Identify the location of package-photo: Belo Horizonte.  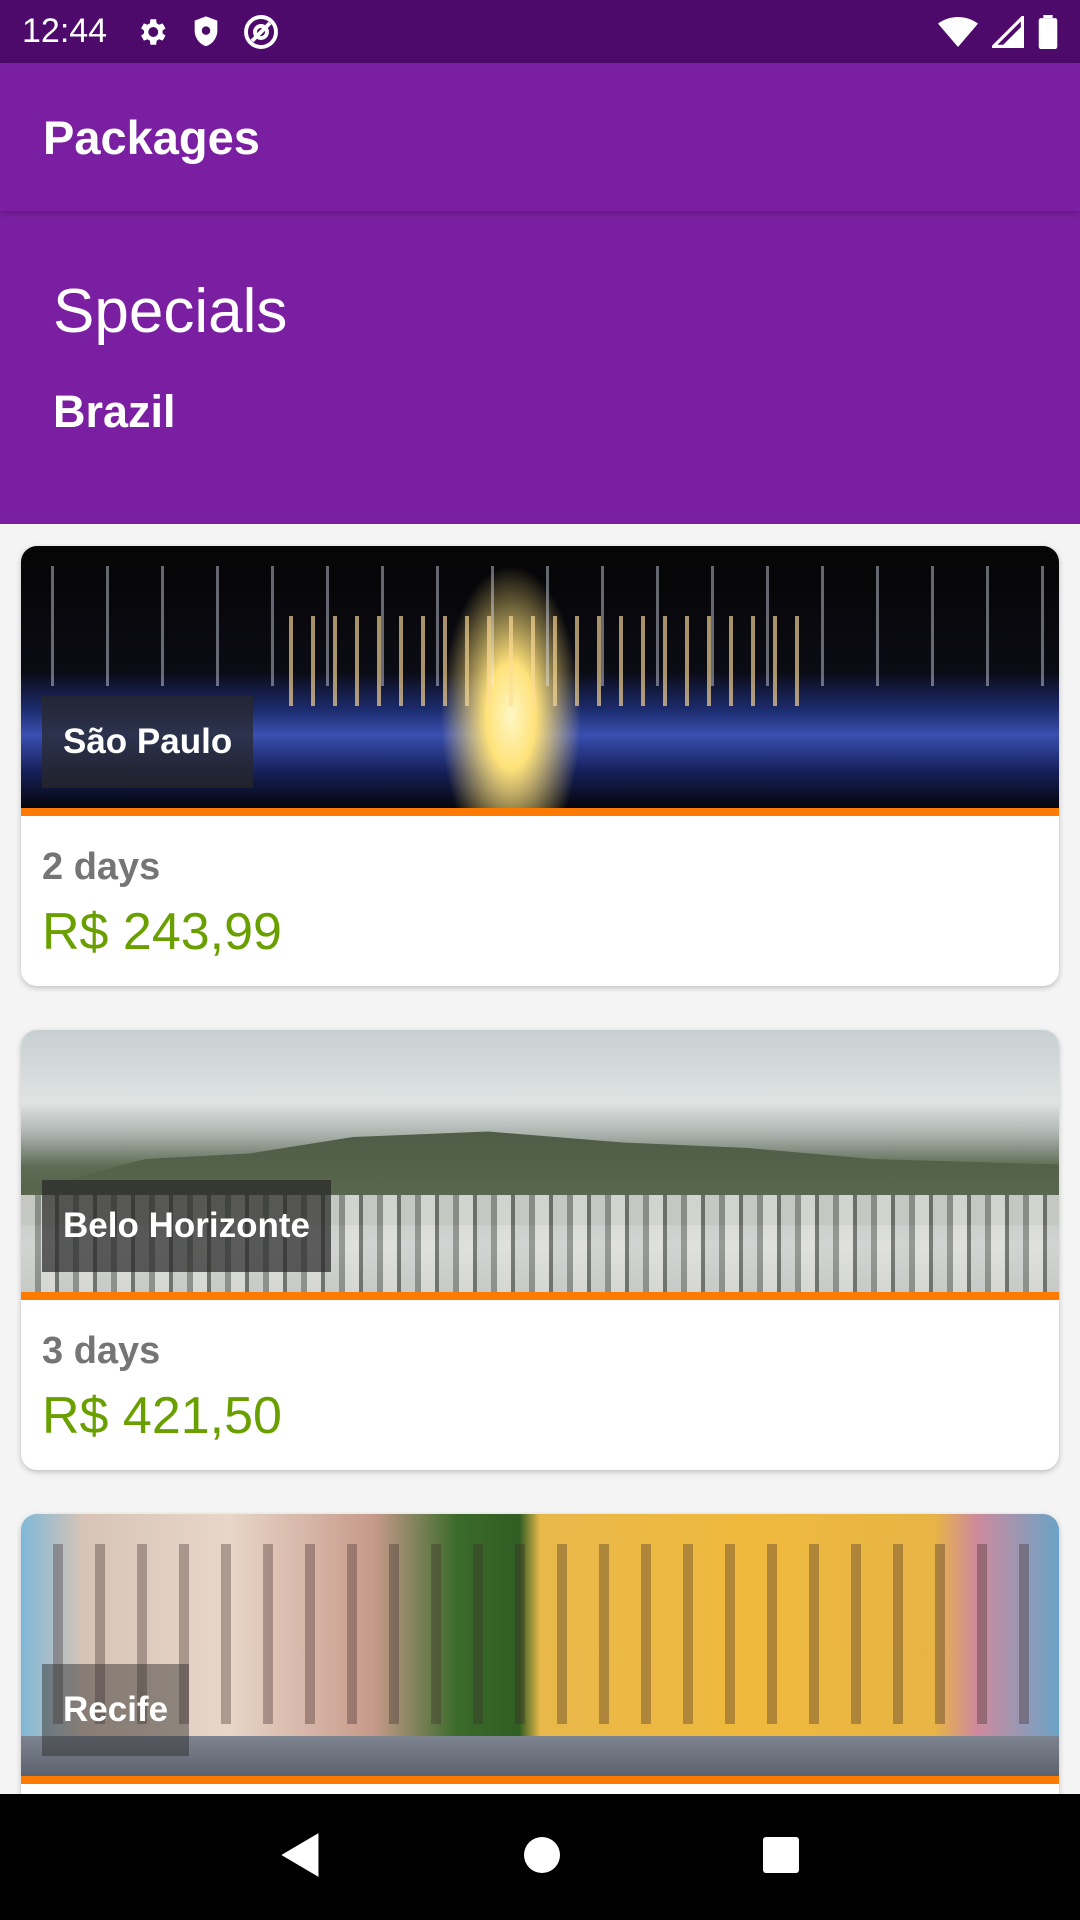
(540, 1161).